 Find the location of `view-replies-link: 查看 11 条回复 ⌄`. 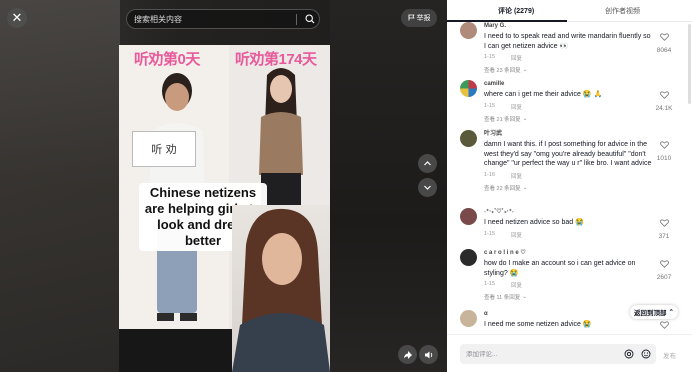

view-replies-link: 查看 11 条回复 ⌄ is located at coordinates (569, 297).